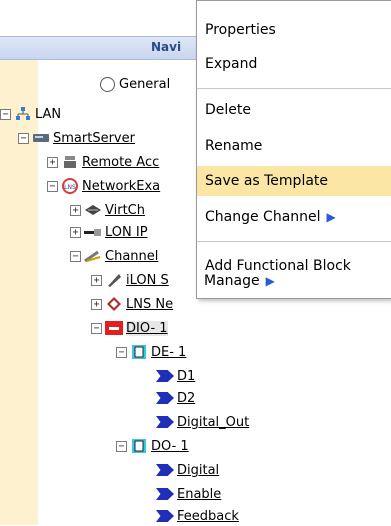  What do you see at coordinates (23, 114) in the screenshot?
I see `network-icon` at bounding box center [23, 114].